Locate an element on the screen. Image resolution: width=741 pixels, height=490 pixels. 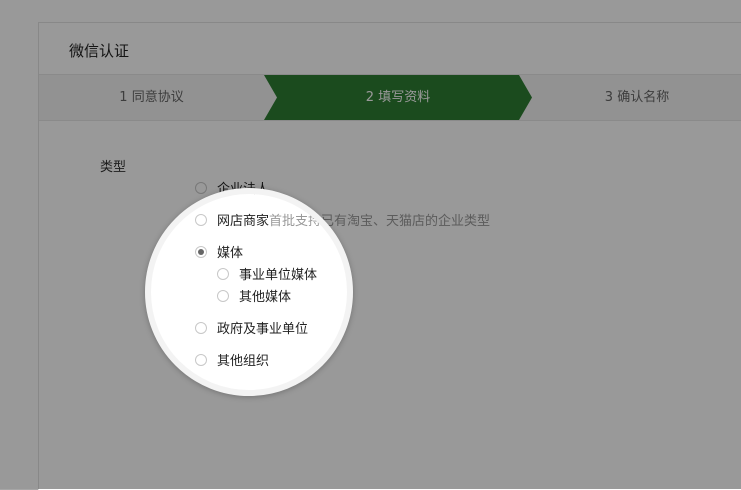
step-confirm-name: 3 确认名称 is located at coordinates (637, 97).